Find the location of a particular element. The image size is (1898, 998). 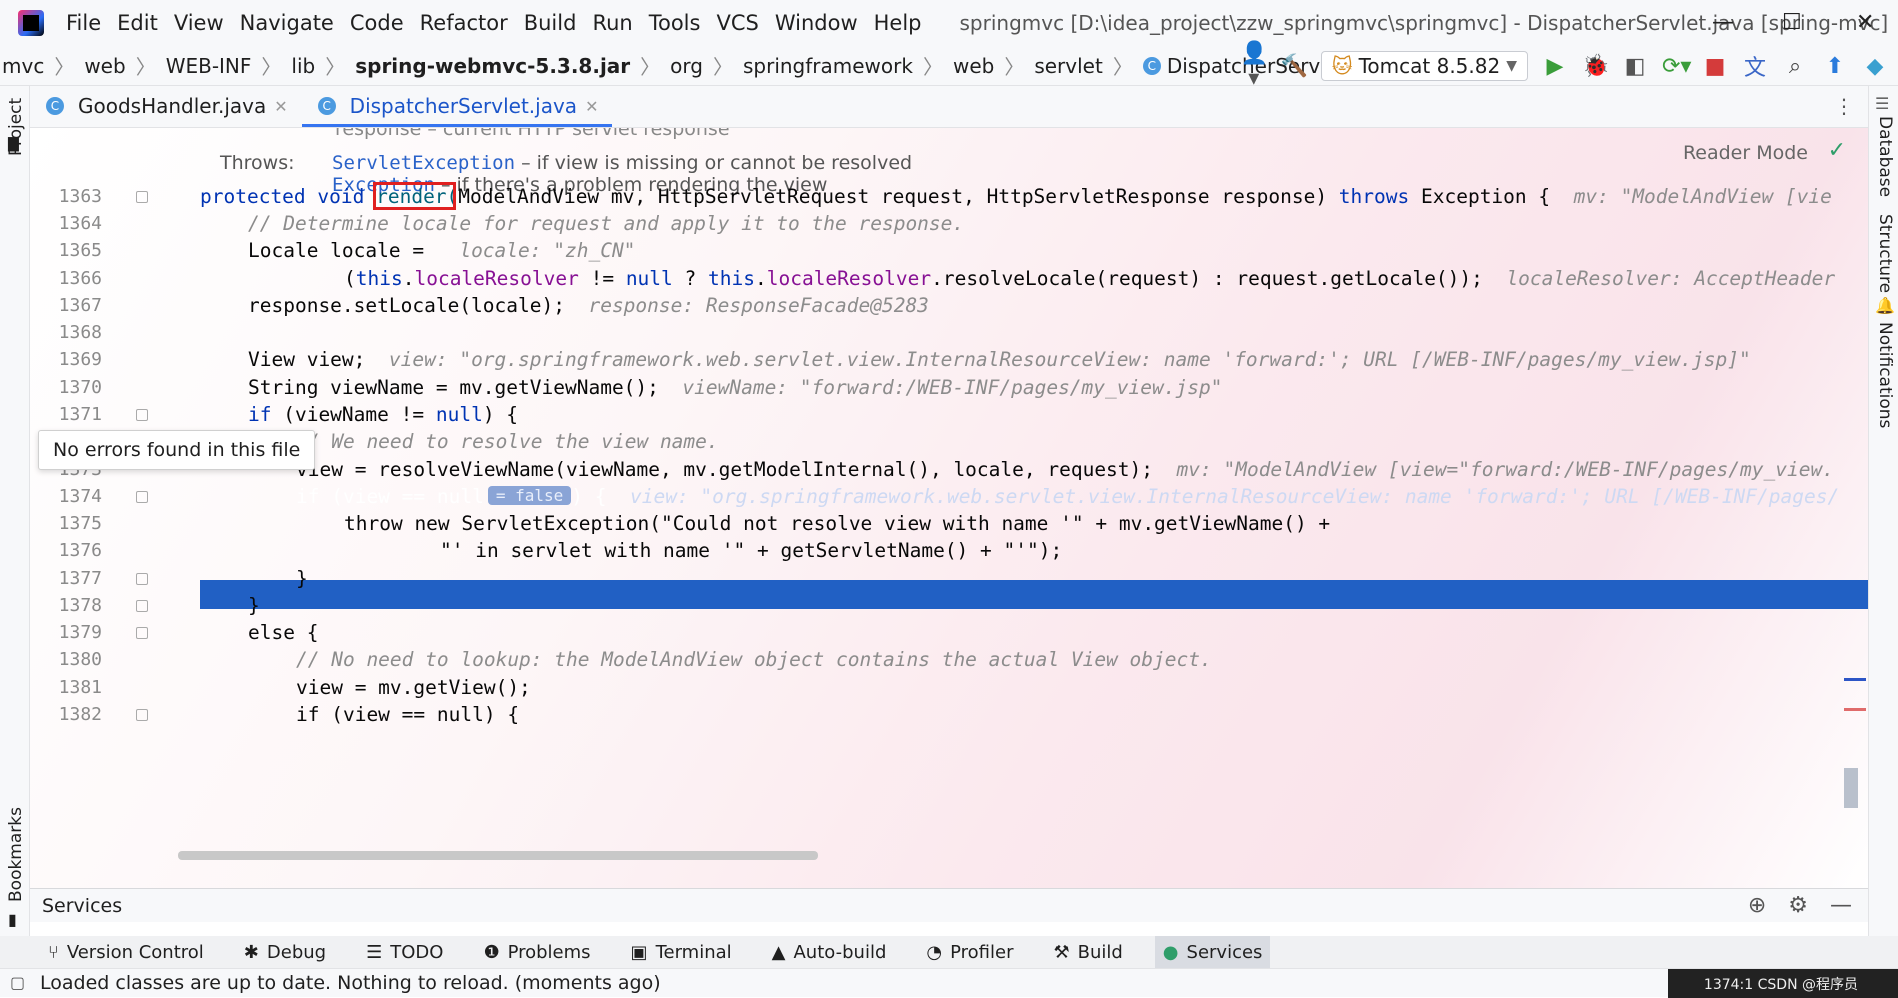

reader-mode-button: Reader Mode is located at coordinates (1745, 153).